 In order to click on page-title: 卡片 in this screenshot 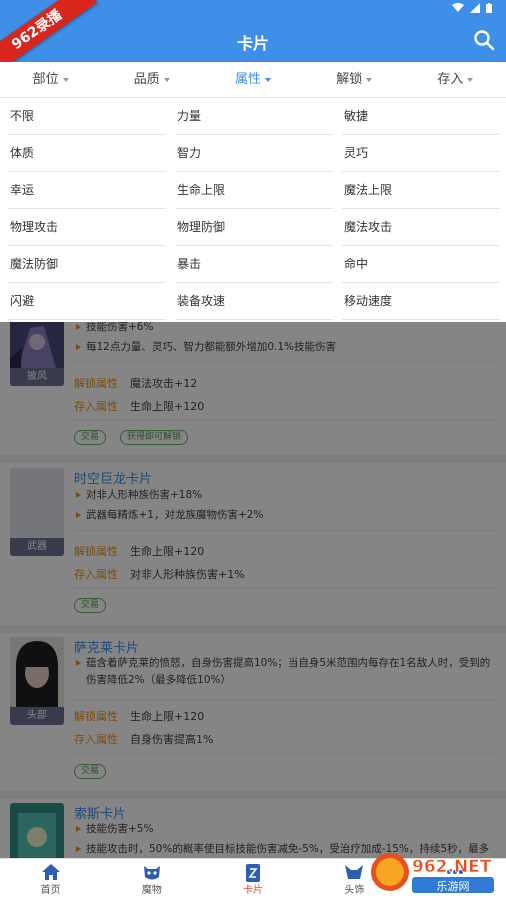, I will do `click(252, 43)`.